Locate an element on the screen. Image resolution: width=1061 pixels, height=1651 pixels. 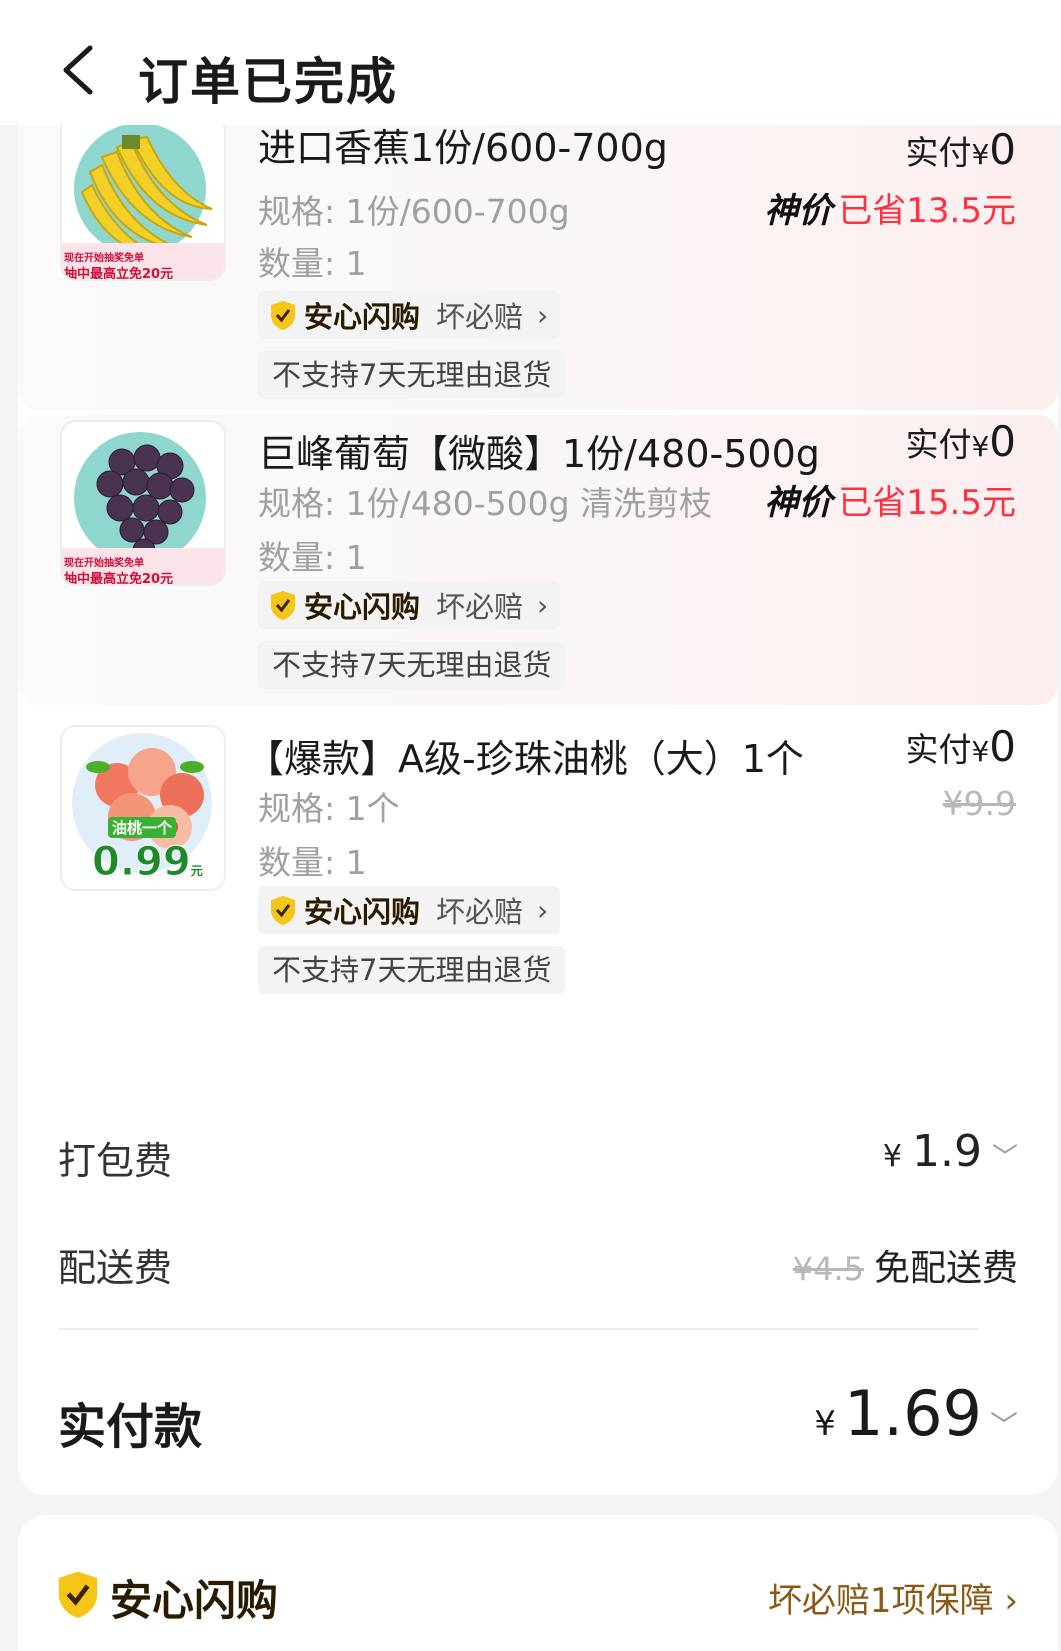
promo-saved: 神价 已省15.5元 is located at coordinates (890, 499).